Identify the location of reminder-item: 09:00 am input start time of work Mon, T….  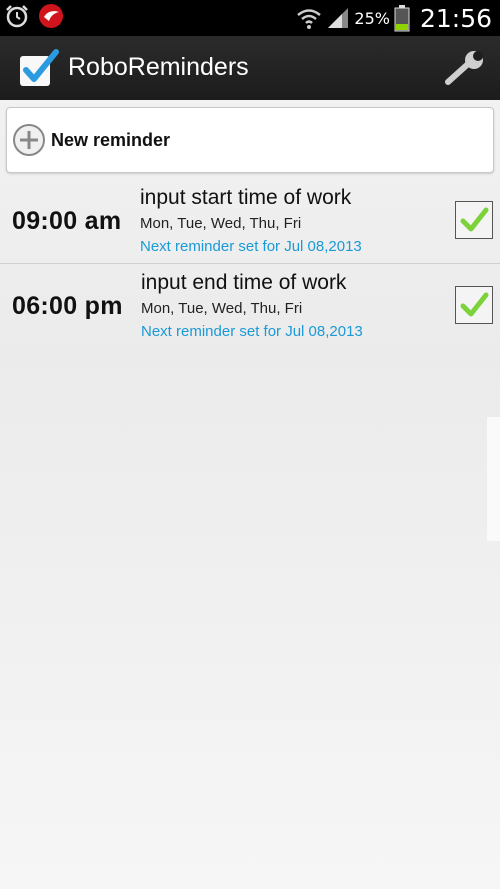
(250, 222).